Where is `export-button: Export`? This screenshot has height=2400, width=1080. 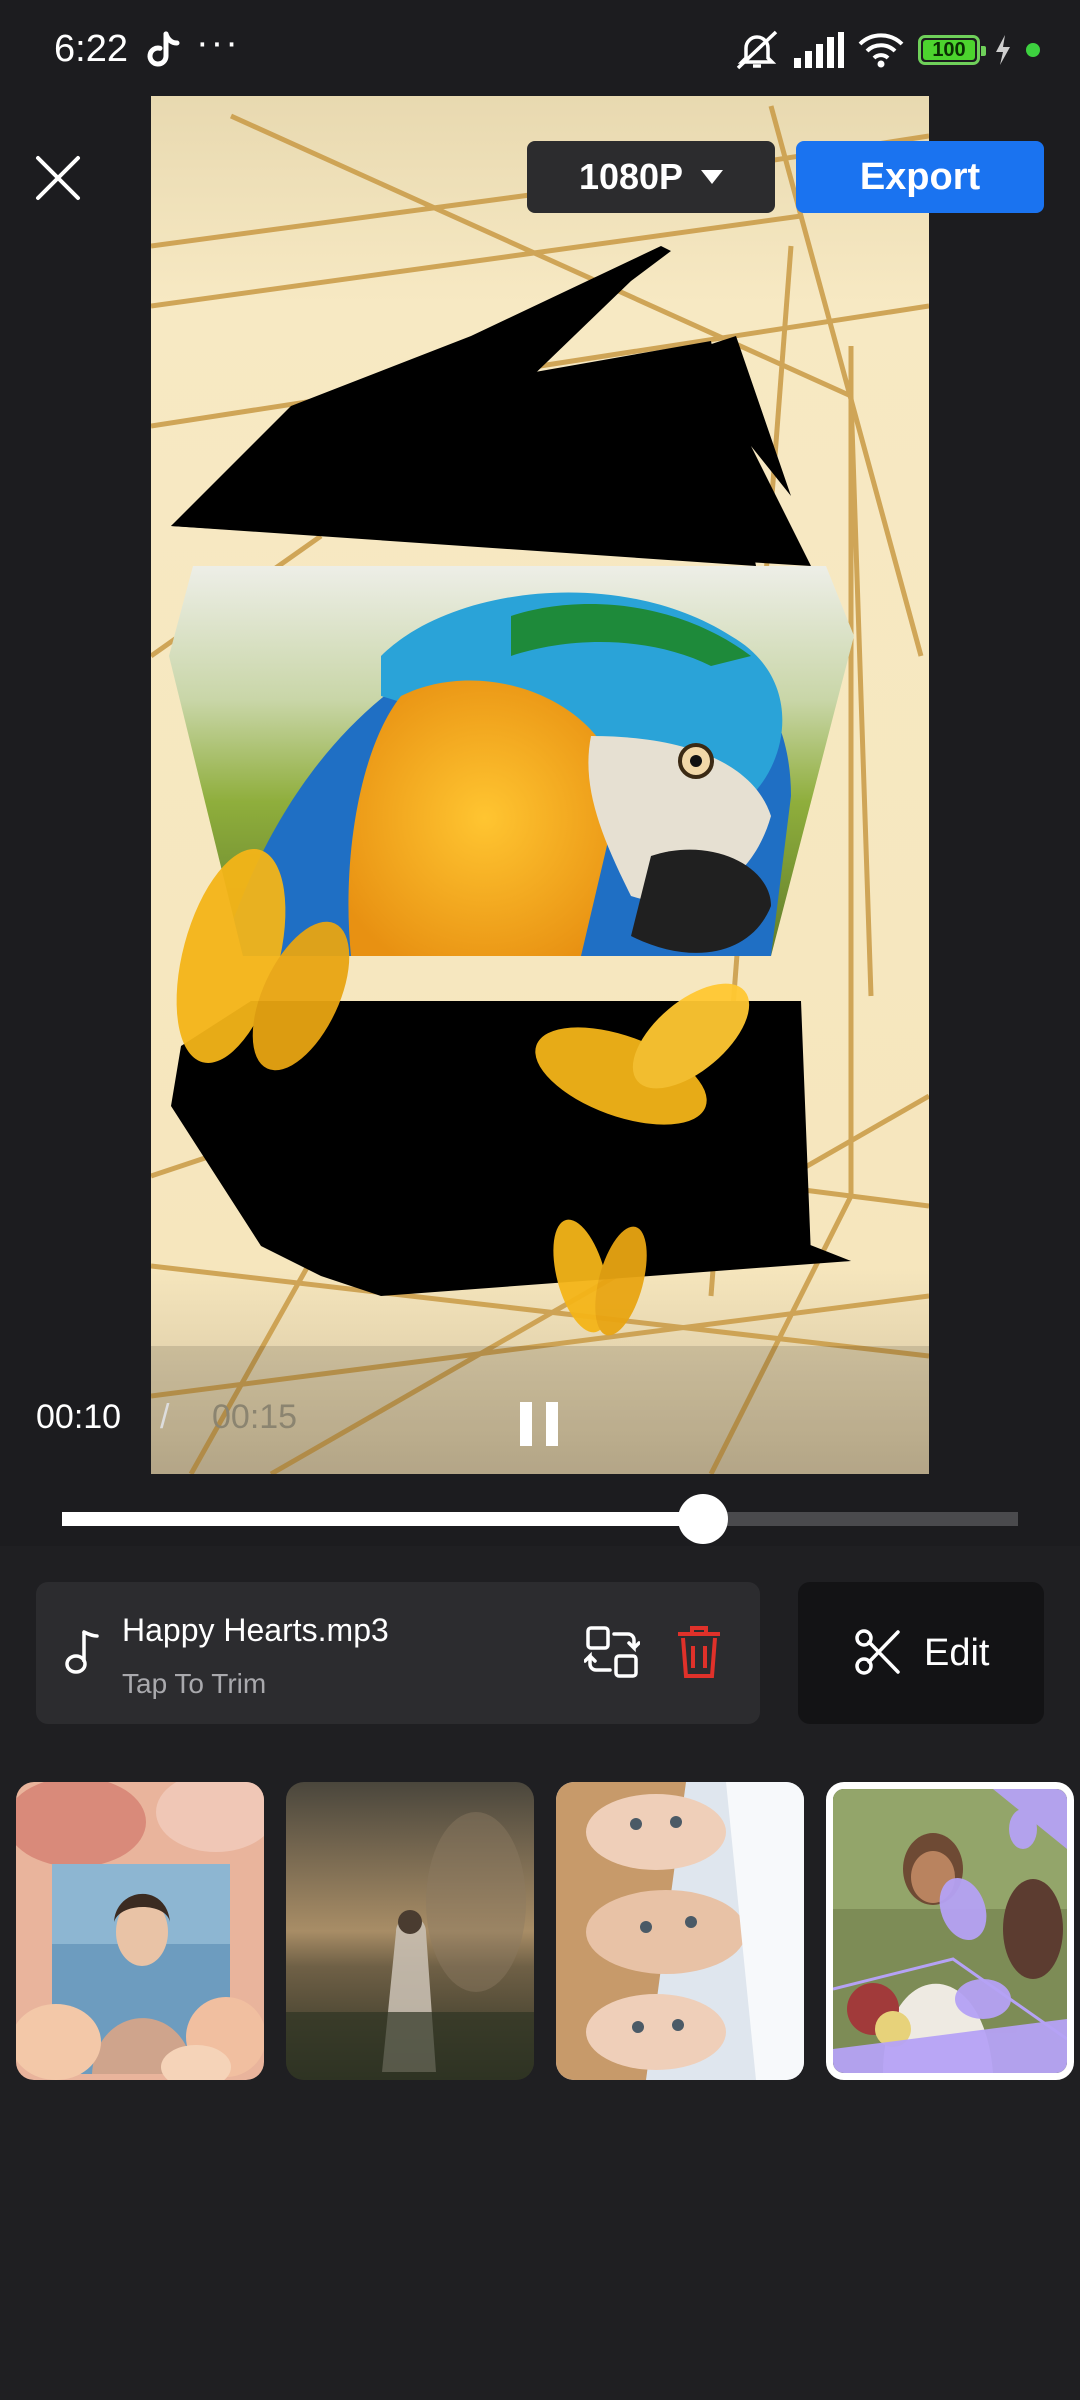
export-button: Export is located at coordinates (920, 177).